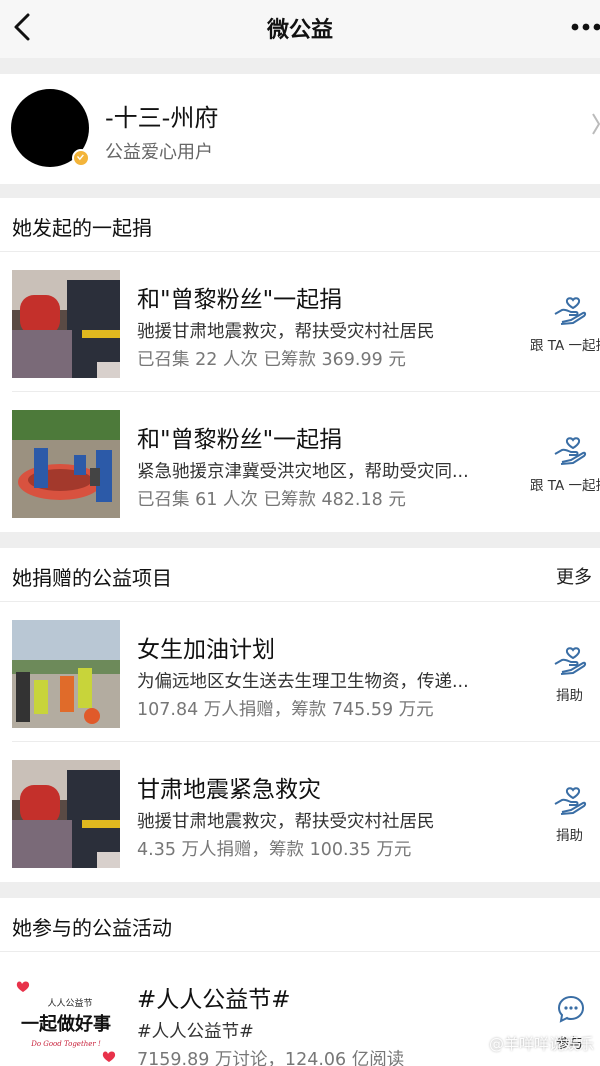 The height and width of the screenshot is (1066, 600). What do you see at coordinates (585, 27) in the screenshot?
I see `more-dots-icon` at bounding box center [585, 27].